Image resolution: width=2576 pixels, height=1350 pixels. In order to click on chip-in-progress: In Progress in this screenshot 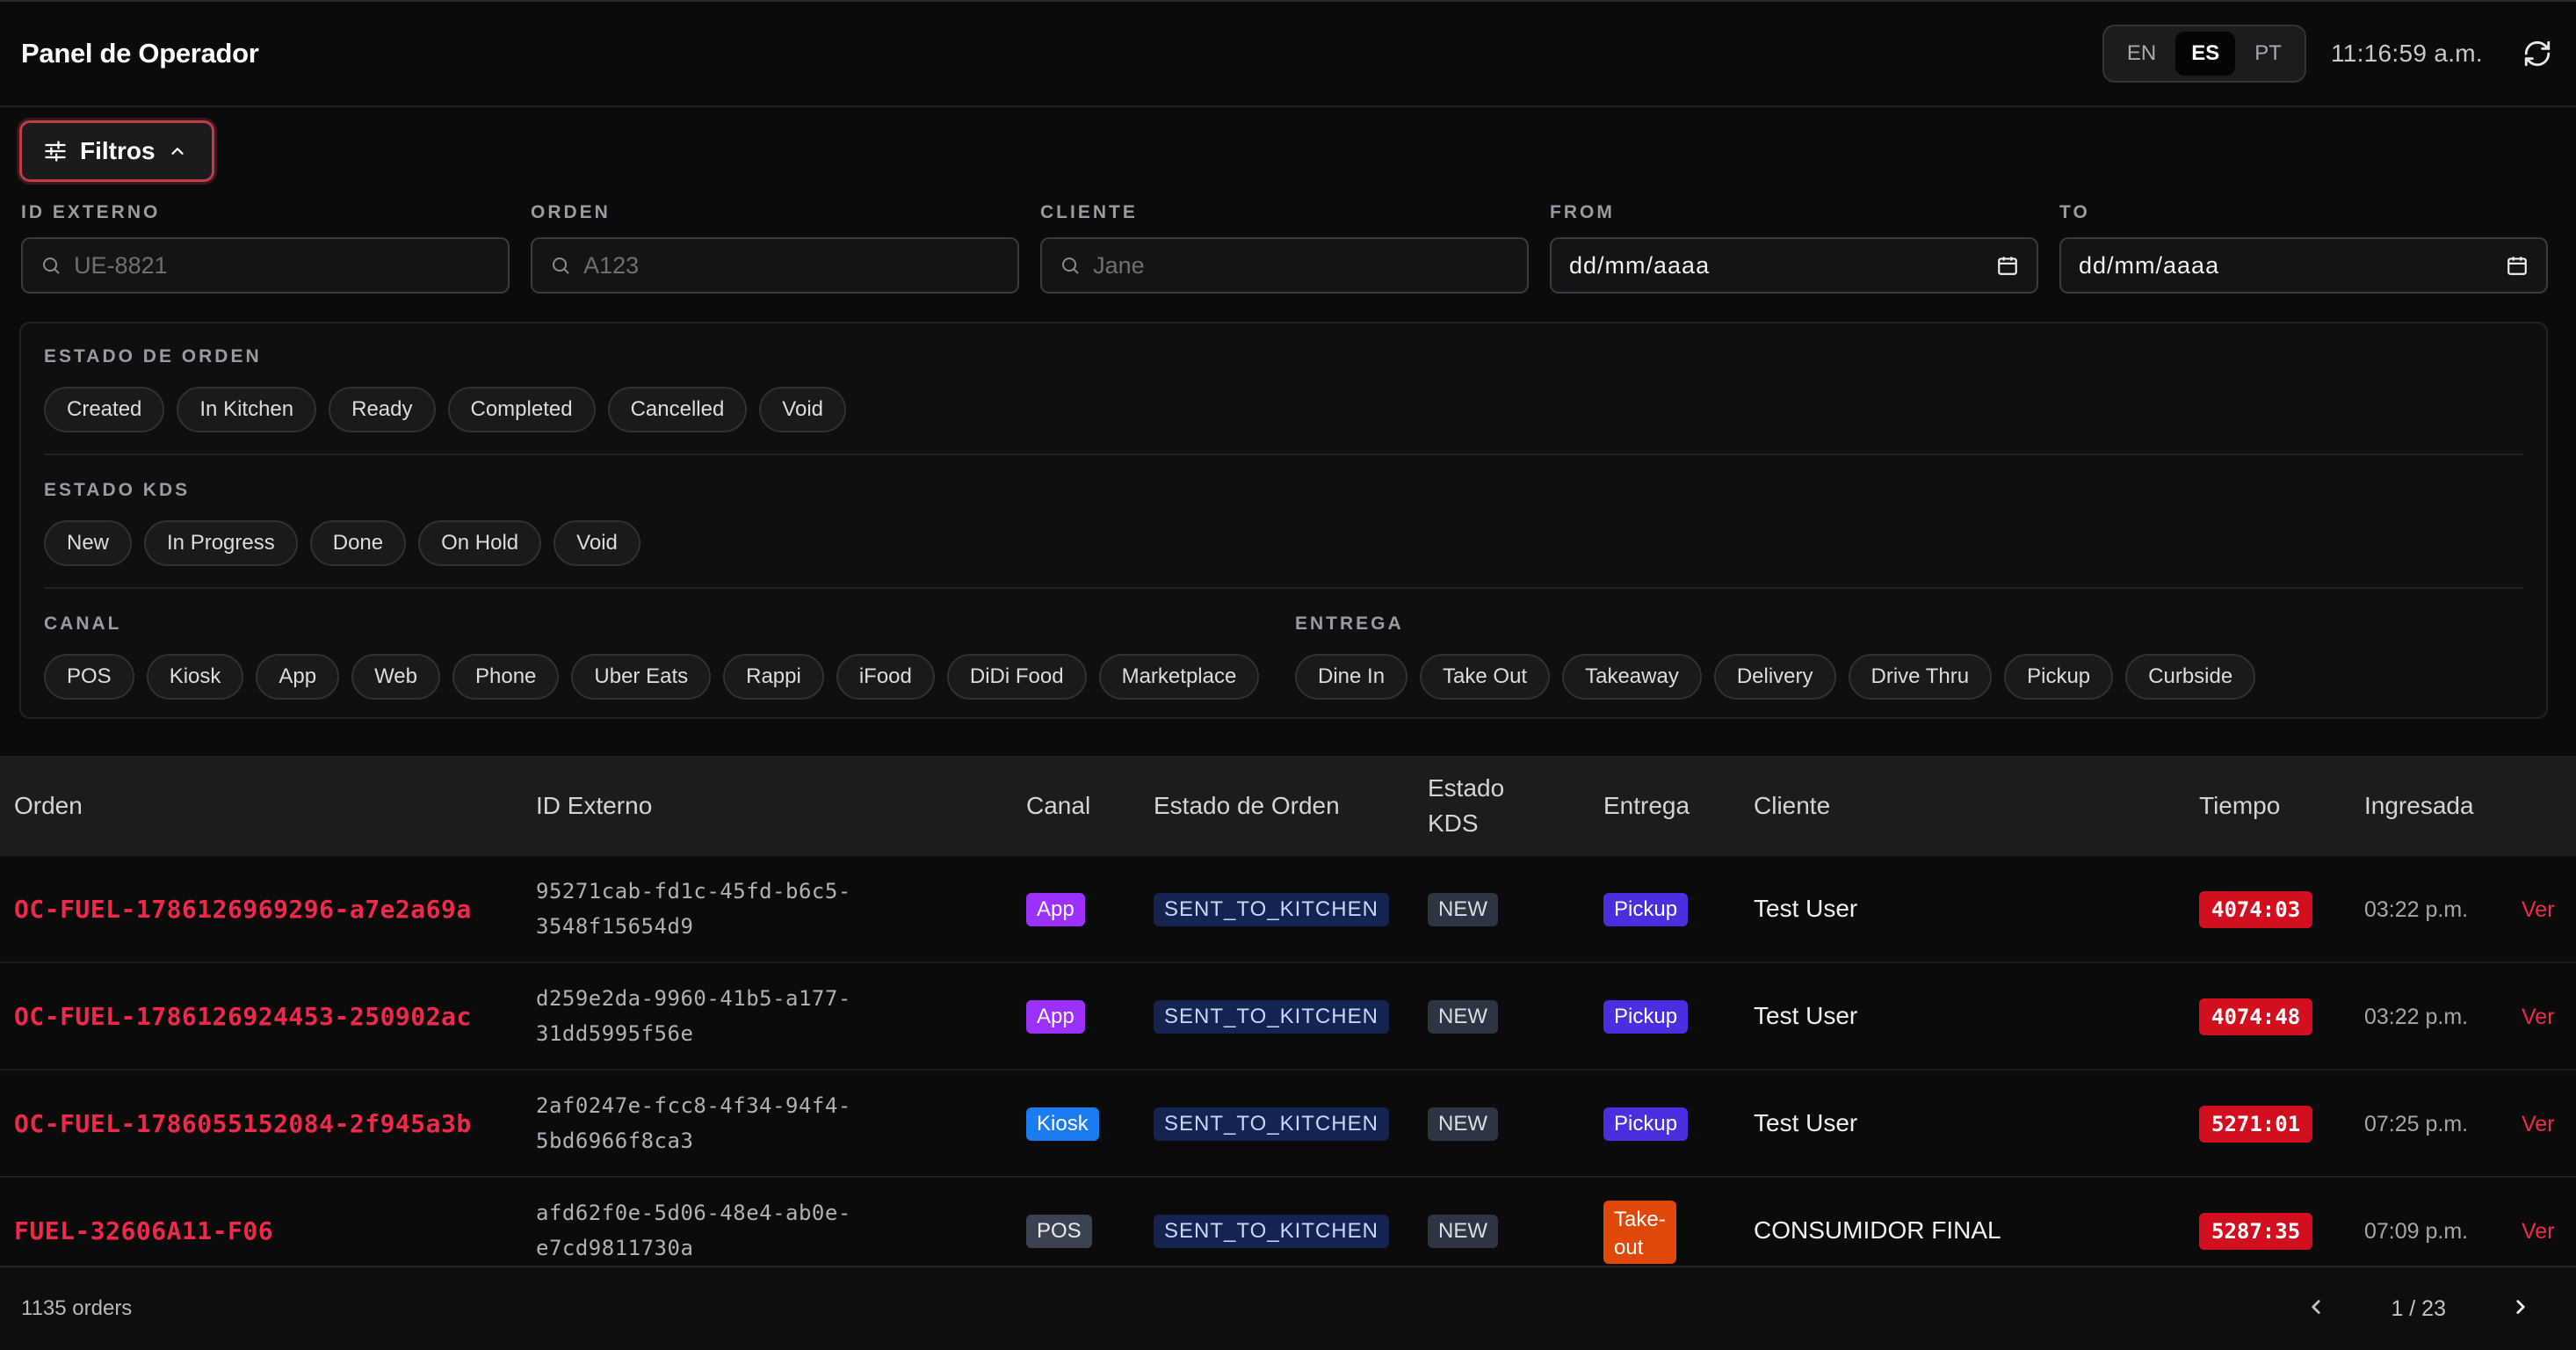, I will do `click(221, 543)`.